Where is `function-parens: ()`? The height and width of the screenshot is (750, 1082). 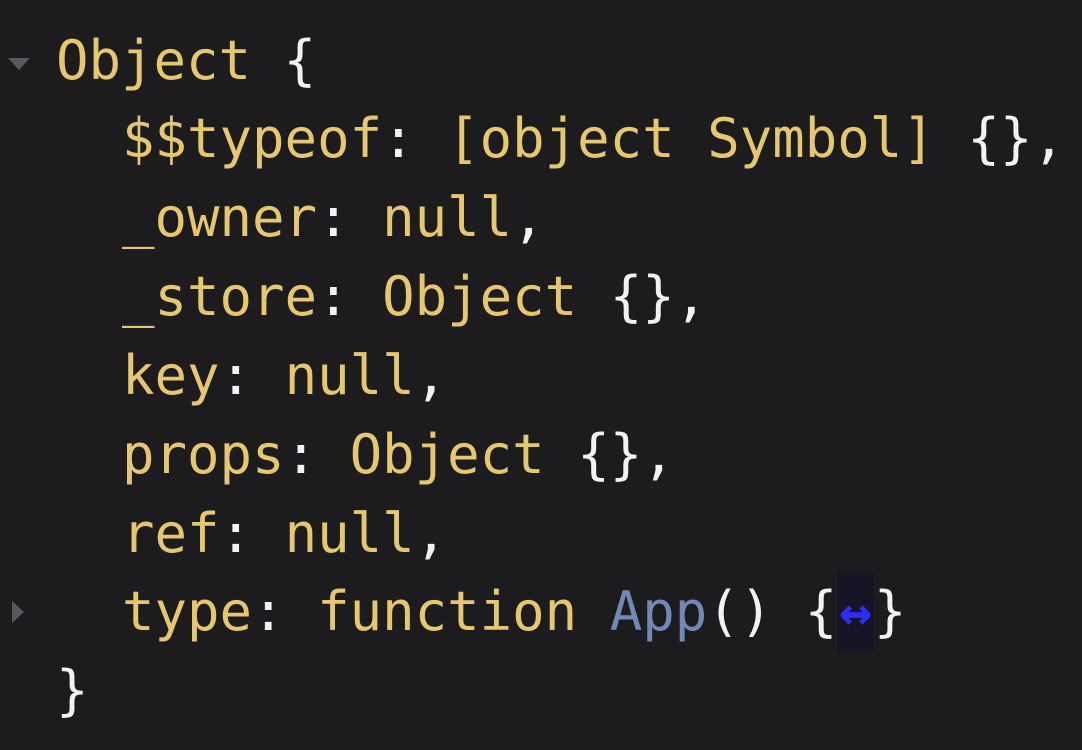
function-parens: () is located at coordinates (740, 611).